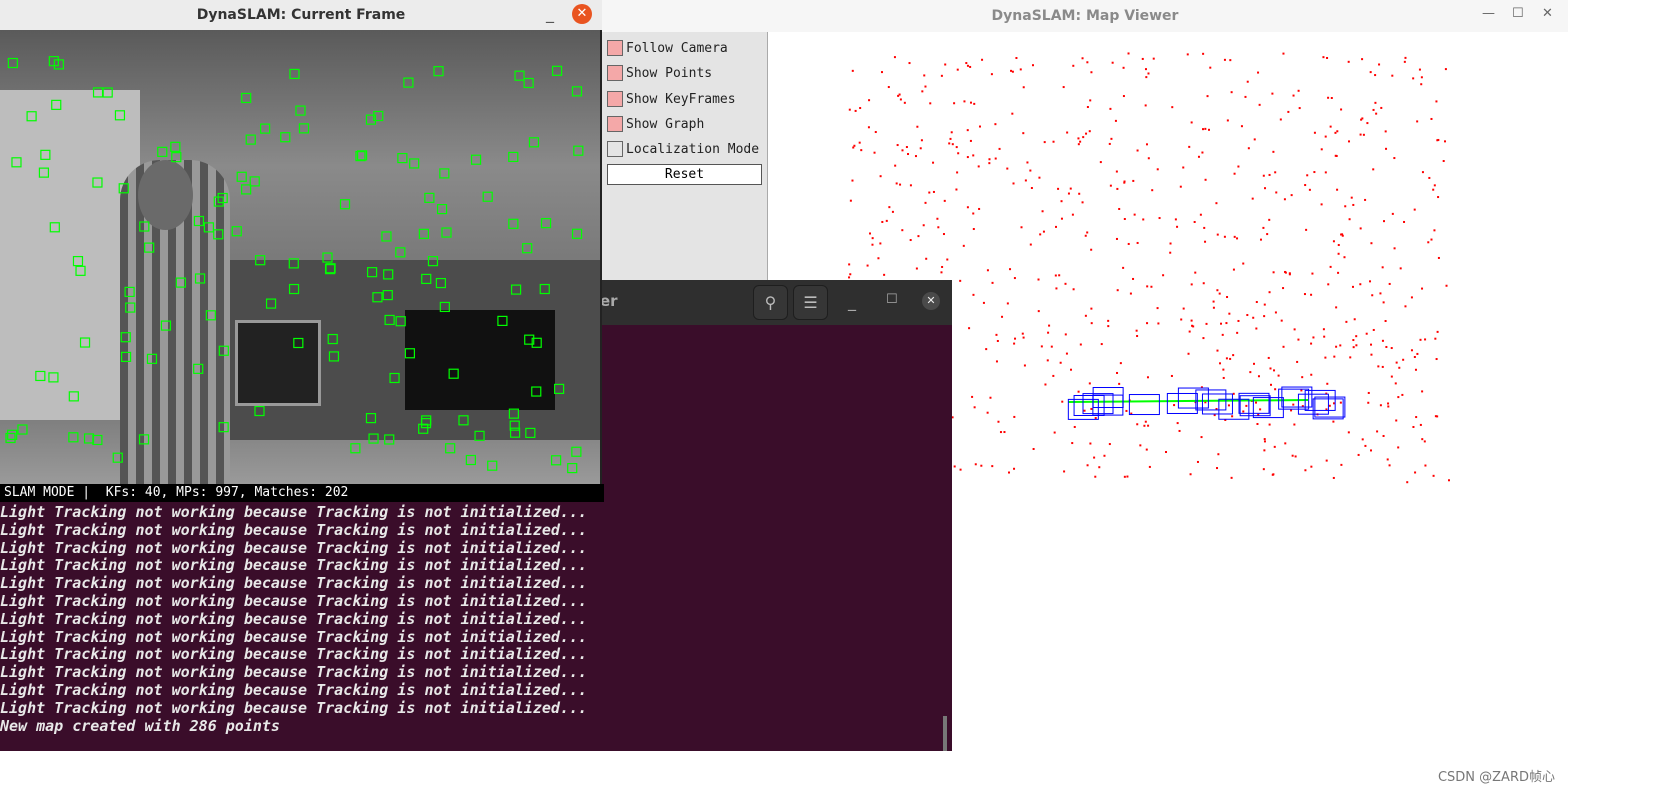  I want to click on show-graph-checkbox: Show Graph, so click(655, 124).